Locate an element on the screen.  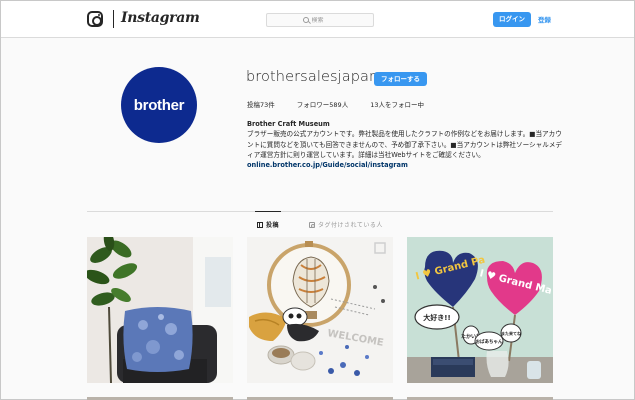
tab-posts: 投稿 is located at coordinates (268, 224).